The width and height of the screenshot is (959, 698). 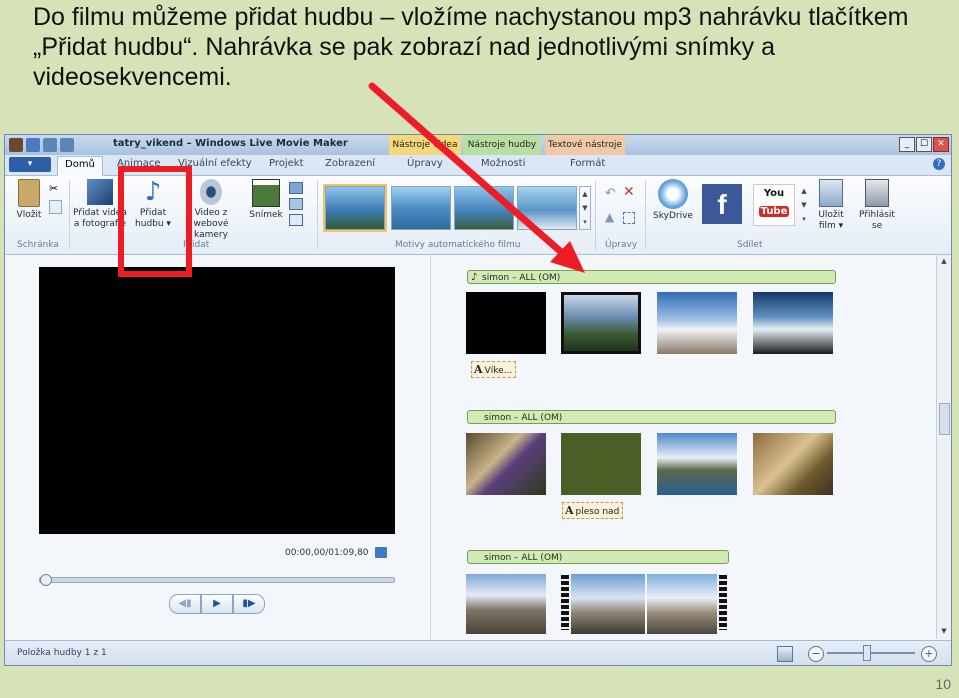 I want to click on redo-icon, so click(x=67, y=145).